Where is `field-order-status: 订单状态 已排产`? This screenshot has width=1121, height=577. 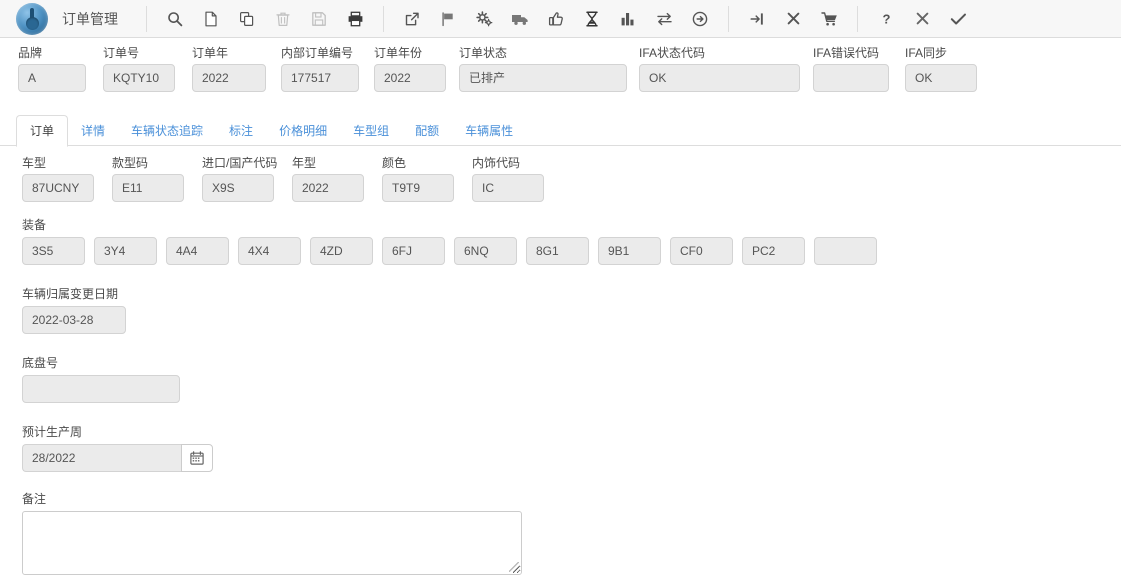 field-order-status: 订单状态 已排产 is located at coordinates (543, 69).